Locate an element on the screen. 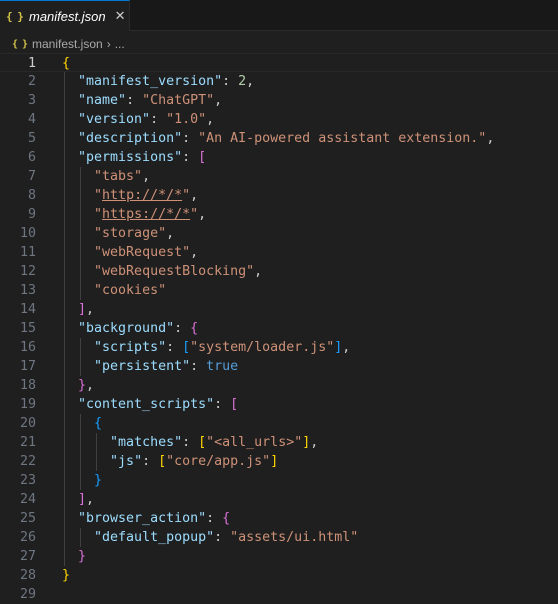 This screenshot has height=604, width=558. line-number: 9 is located at coordinates (31, 214).